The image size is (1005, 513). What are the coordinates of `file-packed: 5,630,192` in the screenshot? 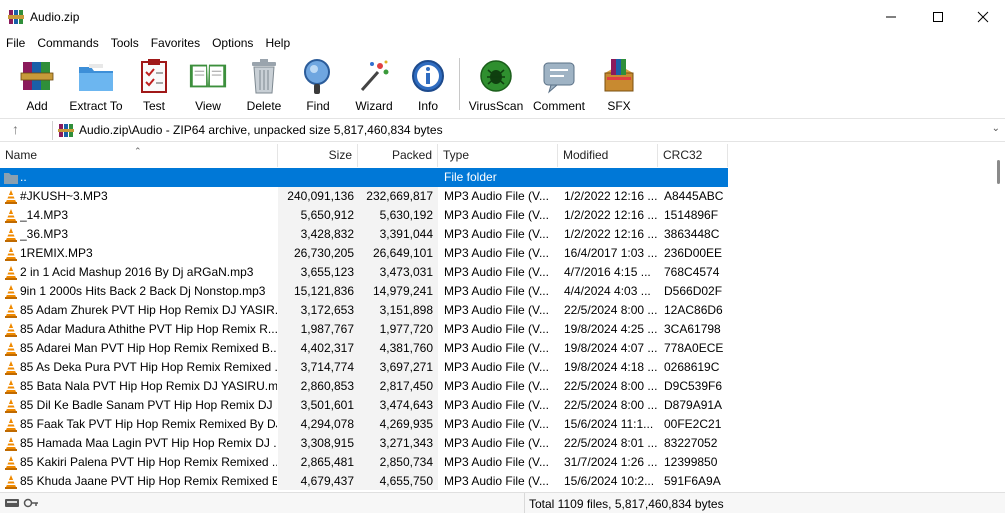 It's located at (406, 215).